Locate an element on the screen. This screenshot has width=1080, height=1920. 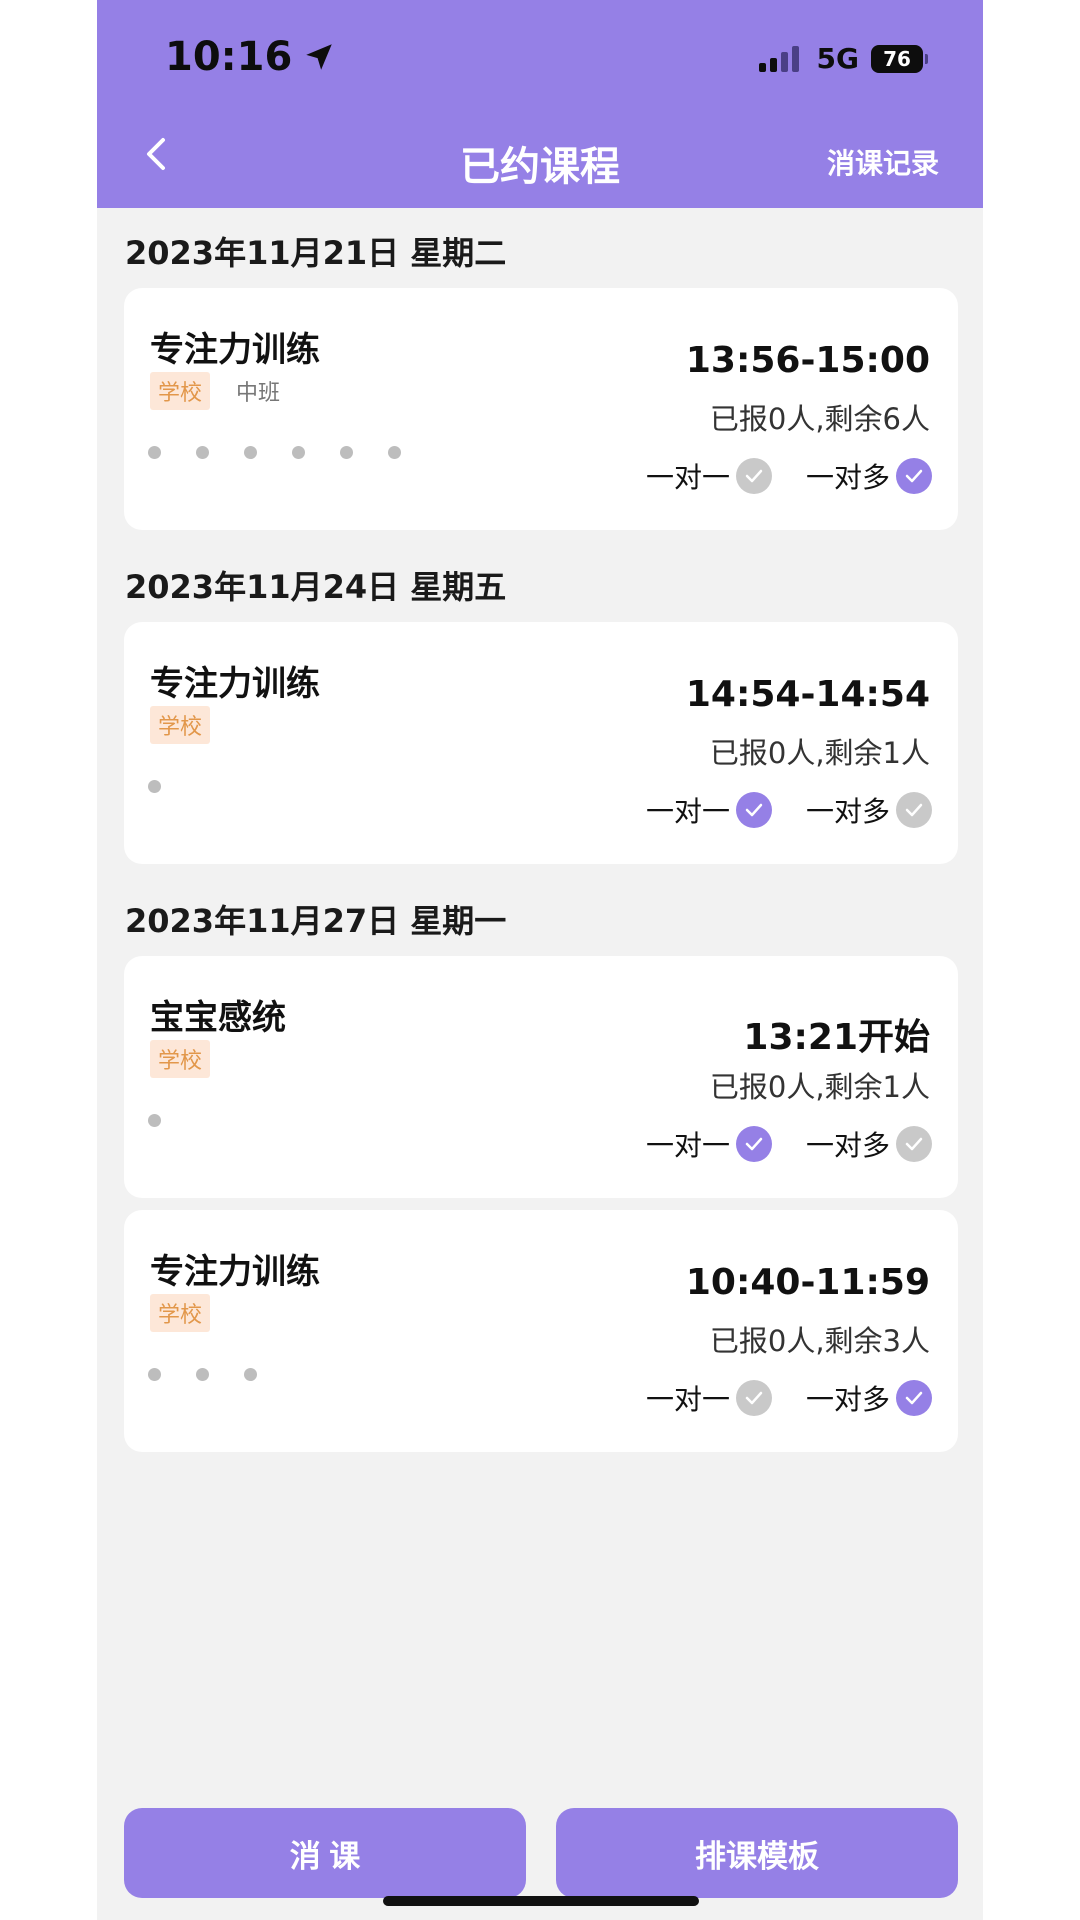
cancel-records-link: 消课记录 is located at coordinates (883, 162).